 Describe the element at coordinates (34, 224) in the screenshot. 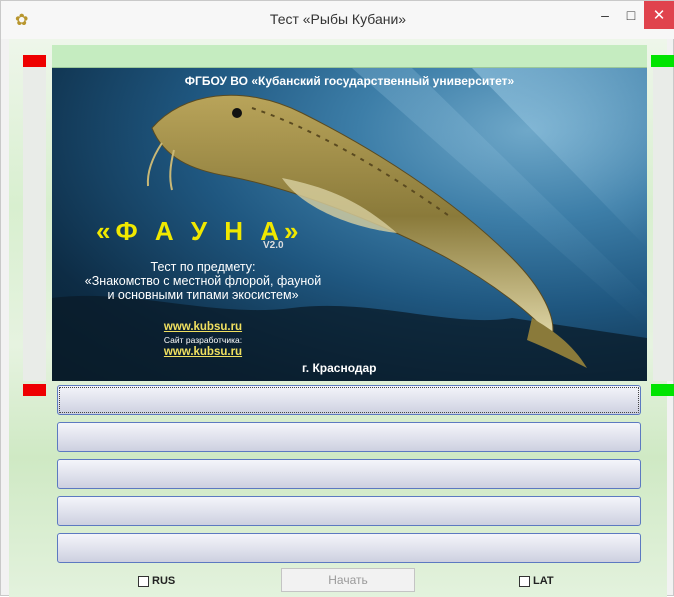

I see `left-side-panel` at that location.